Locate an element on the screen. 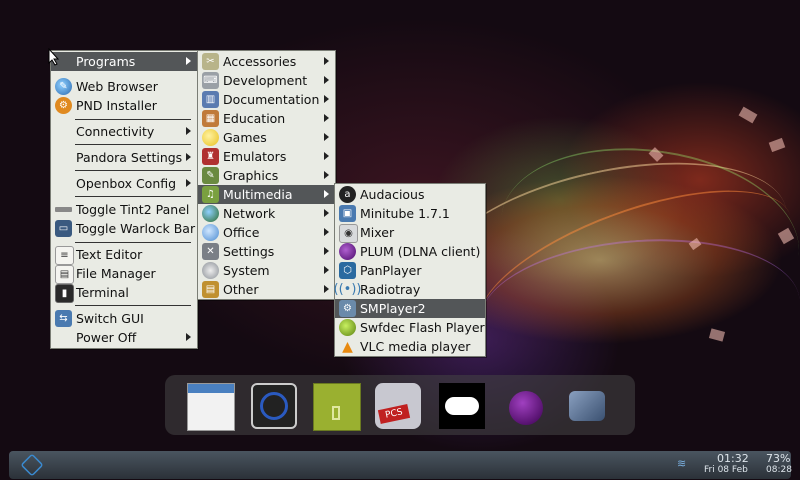 The height and width of the screenshot is (480, 800). battery-time: 08:28 is located at coordinates (779, 470).